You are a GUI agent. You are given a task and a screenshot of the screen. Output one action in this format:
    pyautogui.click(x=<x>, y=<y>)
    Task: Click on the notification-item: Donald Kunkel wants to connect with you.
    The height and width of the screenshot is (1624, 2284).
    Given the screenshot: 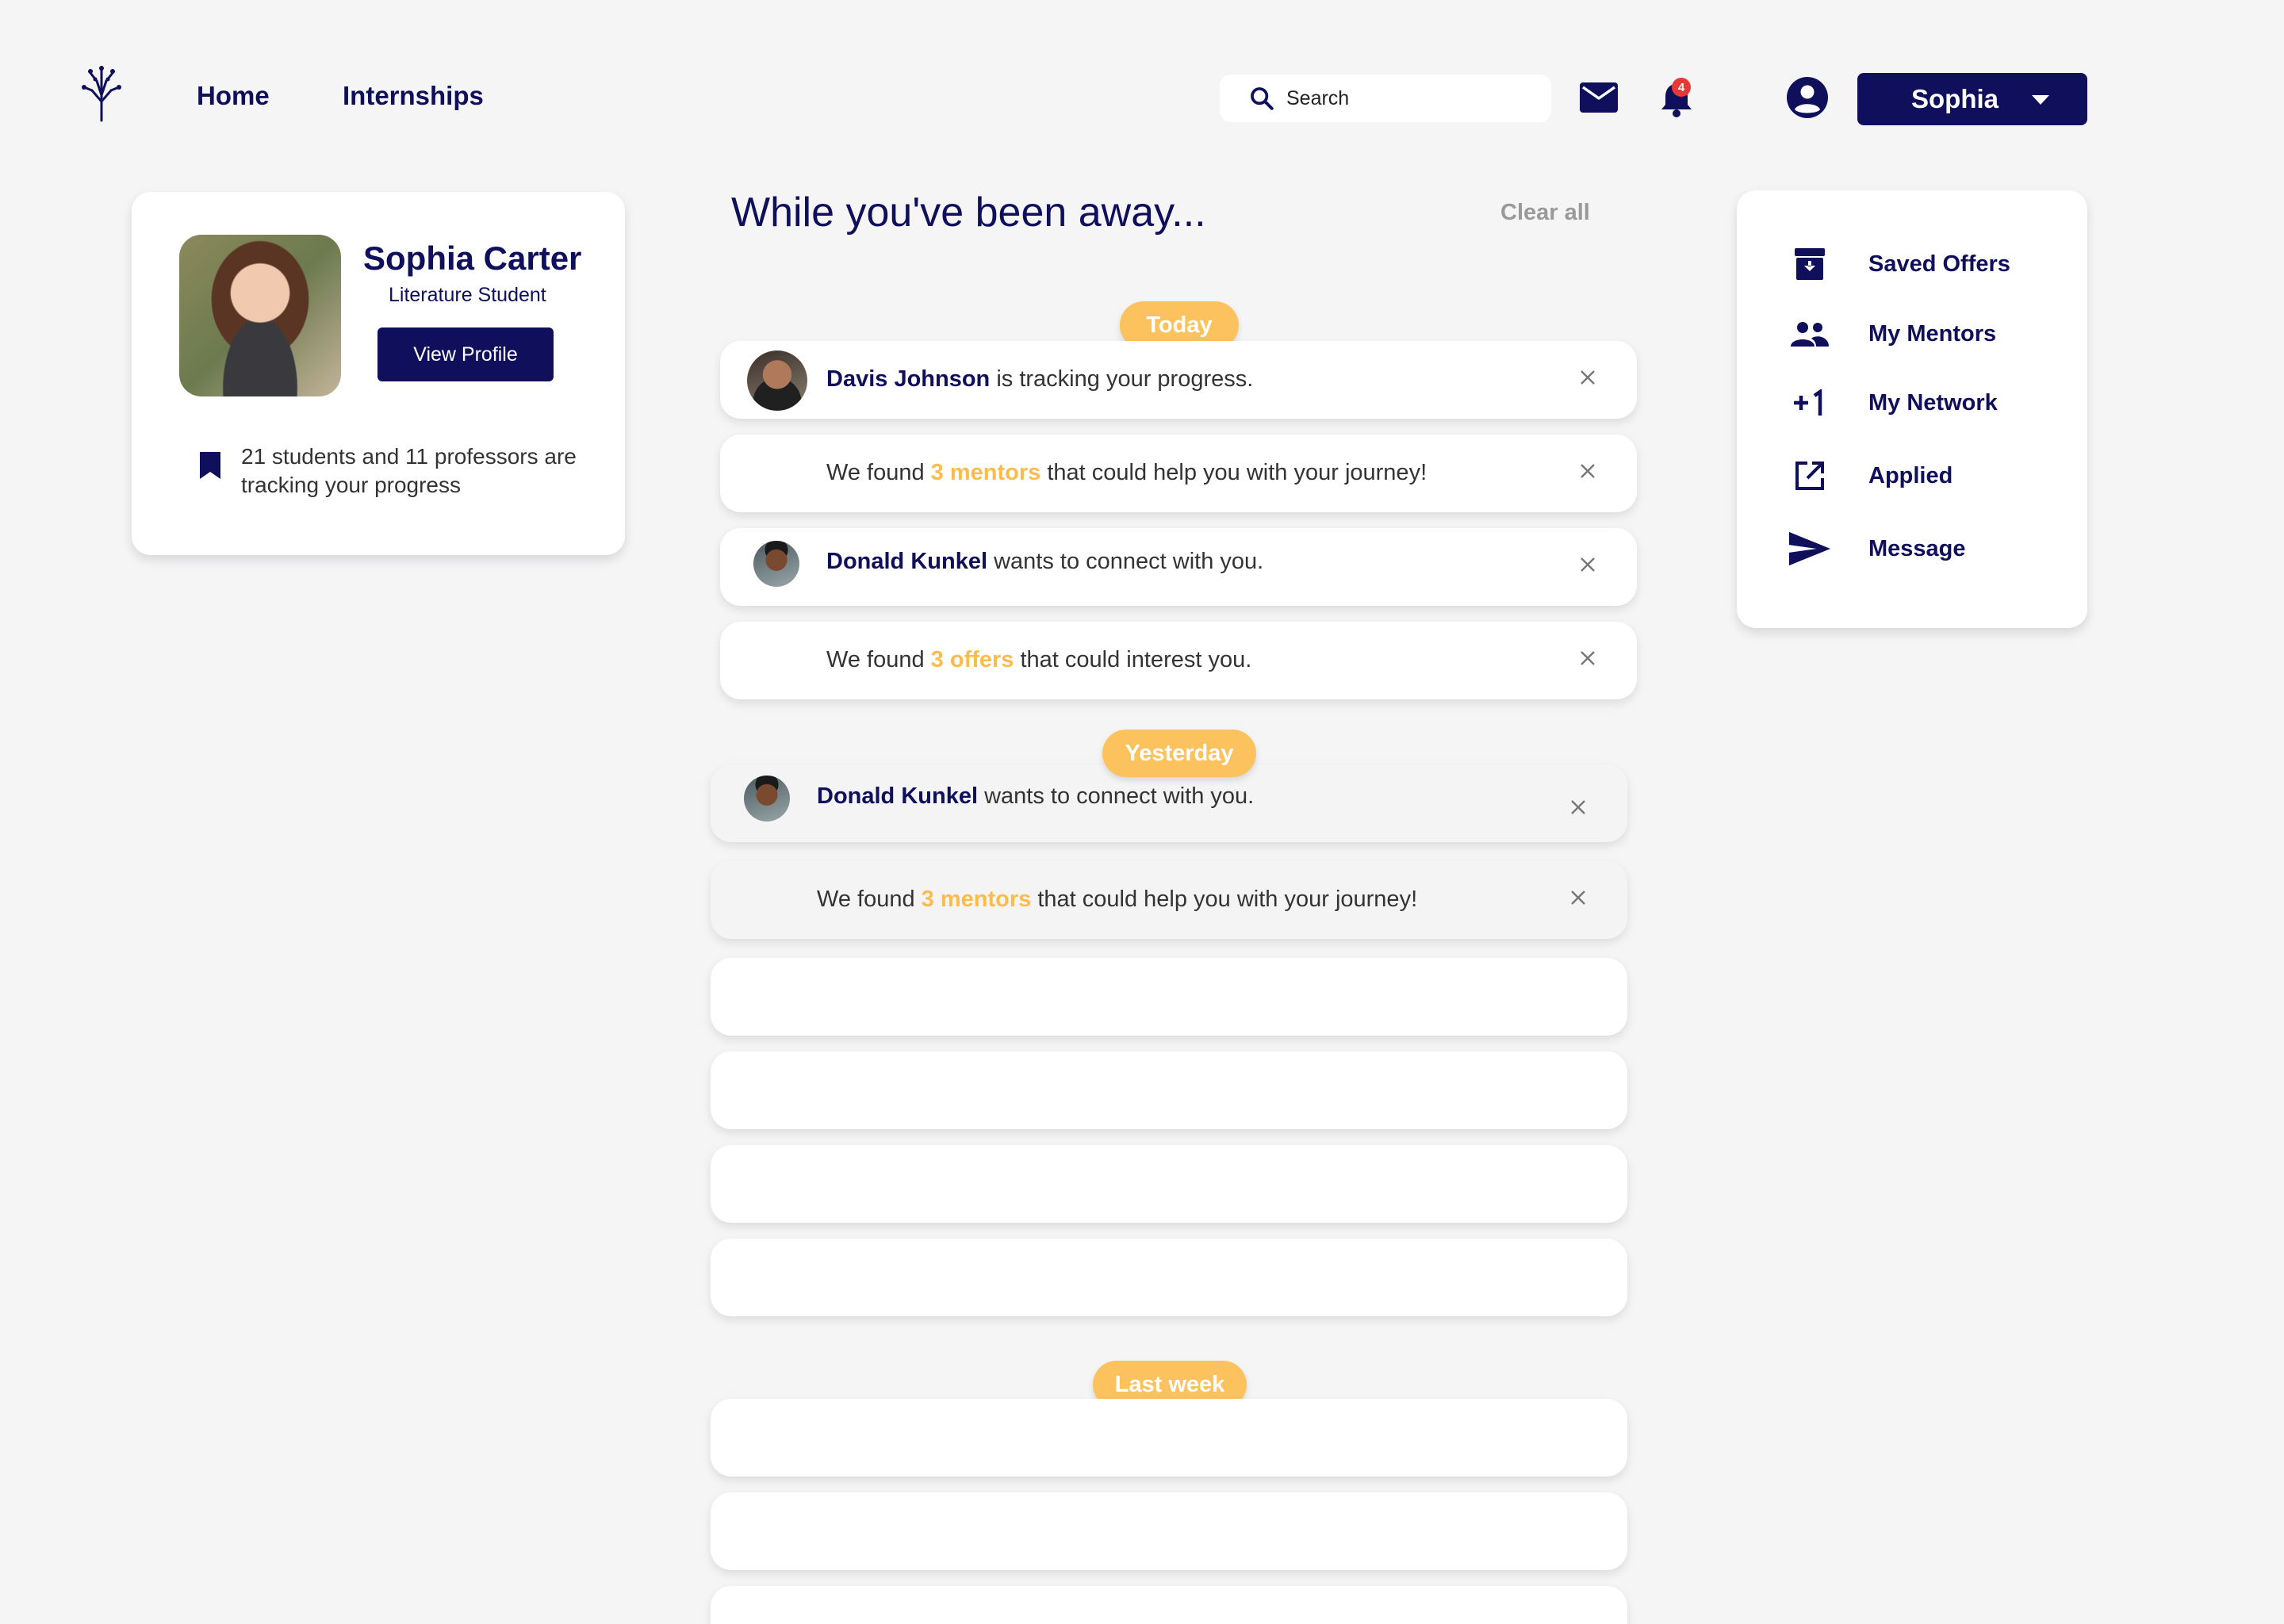 What is the action you would take?
    pyautogui.click(x=1178, y=567)
    